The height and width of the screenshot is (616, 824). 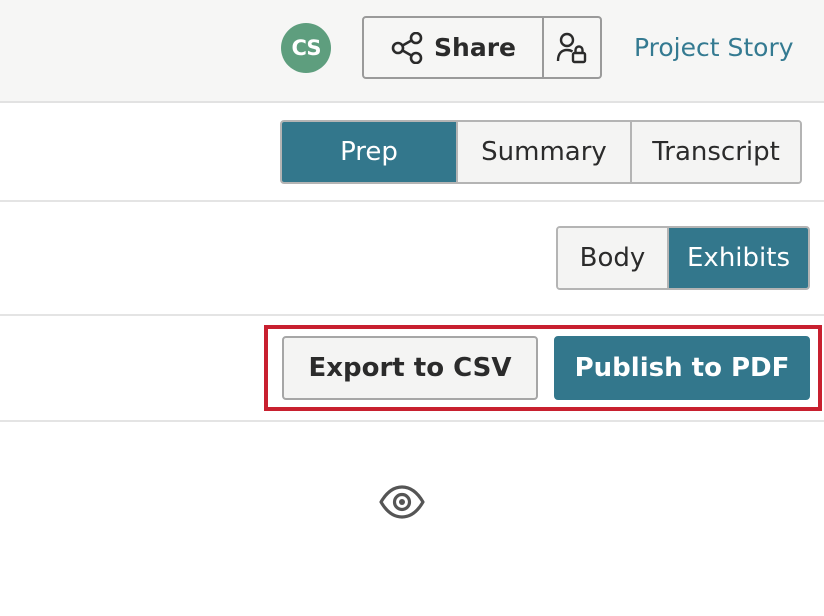 What do you see at coordinates (714, 48) in the screenshot?
I see `project-story-link: Project Story` at bounding box center [714, 48].